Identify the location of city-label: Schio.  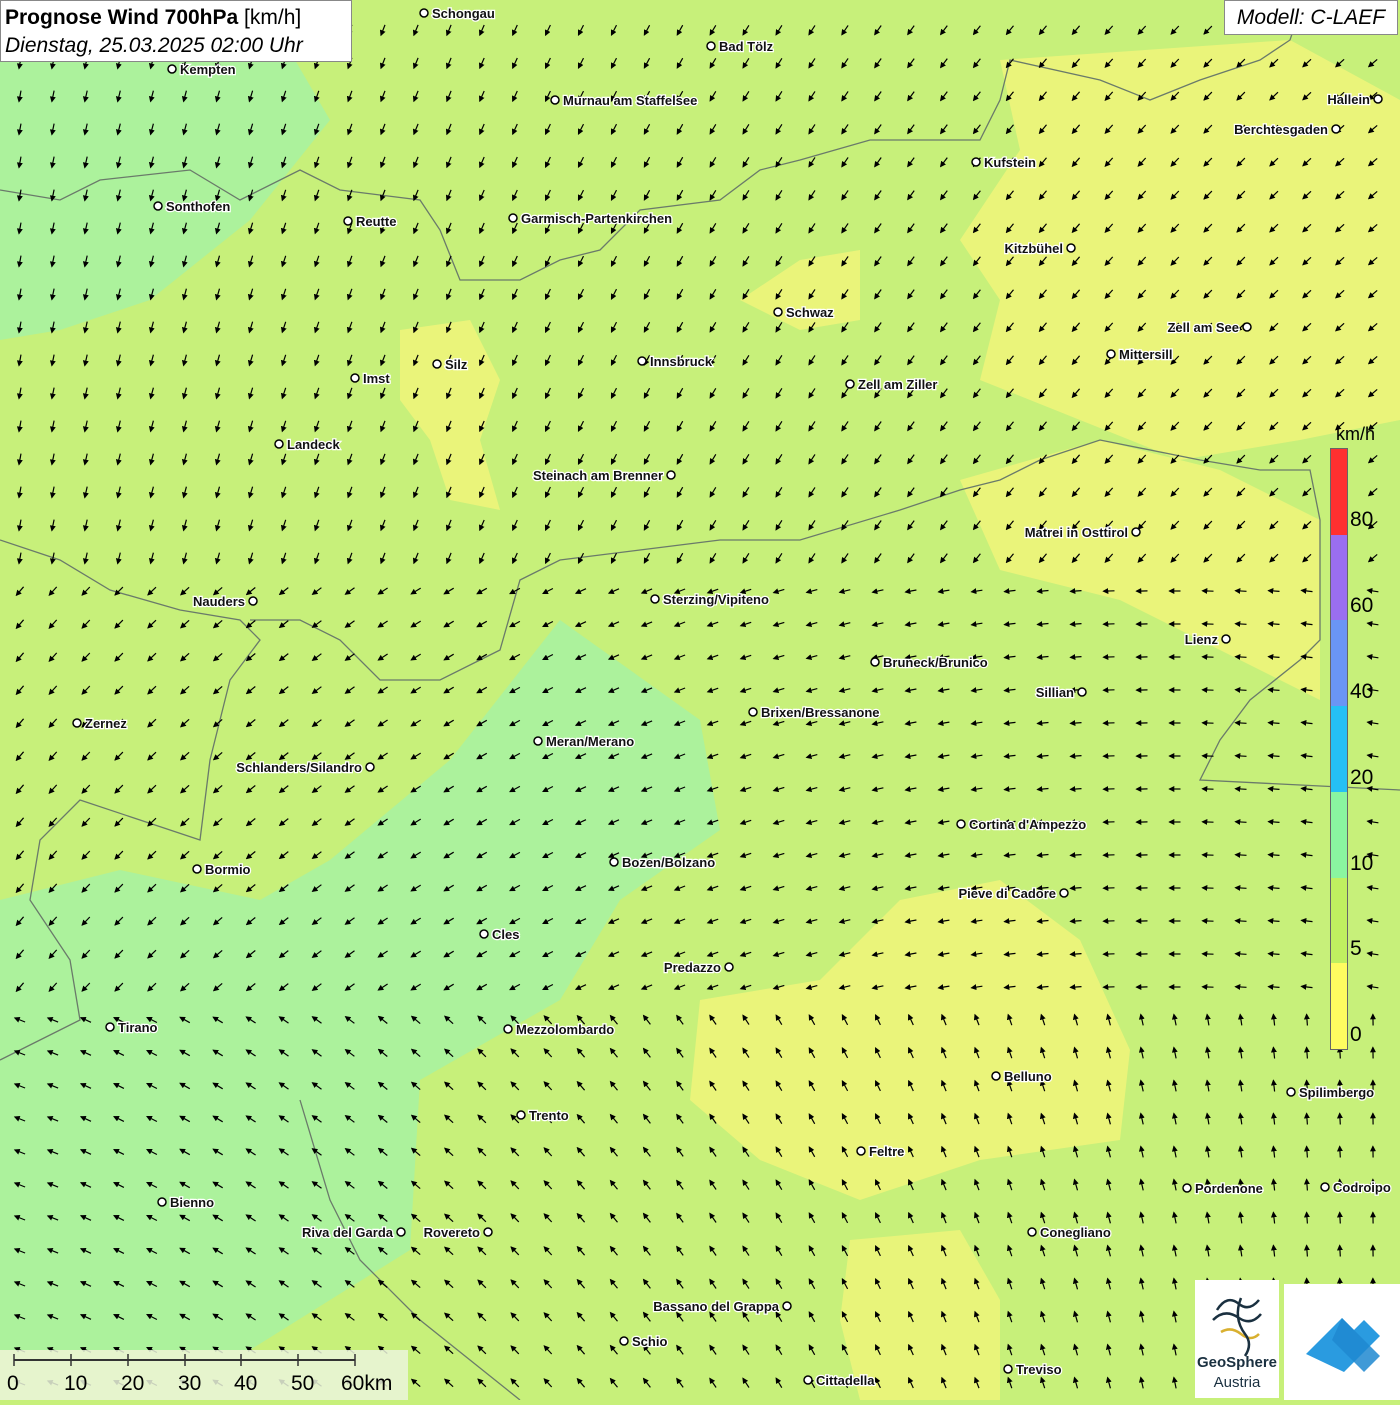
(649, 1341).